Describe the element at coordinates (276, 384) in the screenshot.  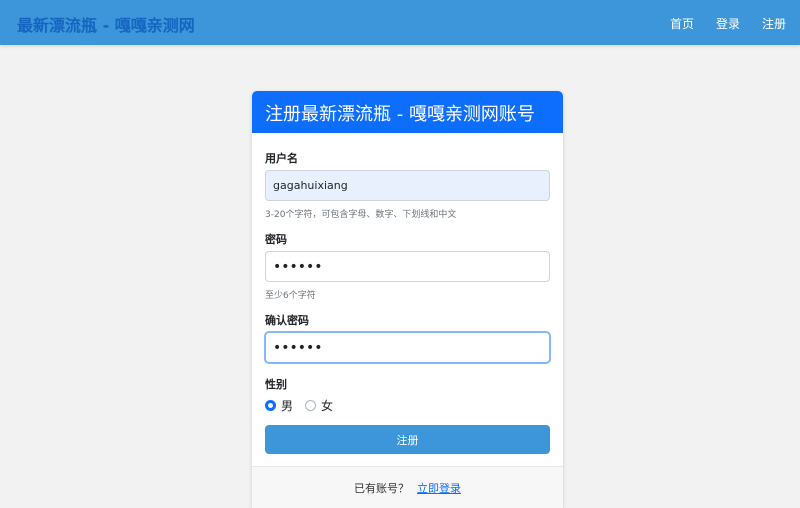
I see `gender-label: 性别` at that location.